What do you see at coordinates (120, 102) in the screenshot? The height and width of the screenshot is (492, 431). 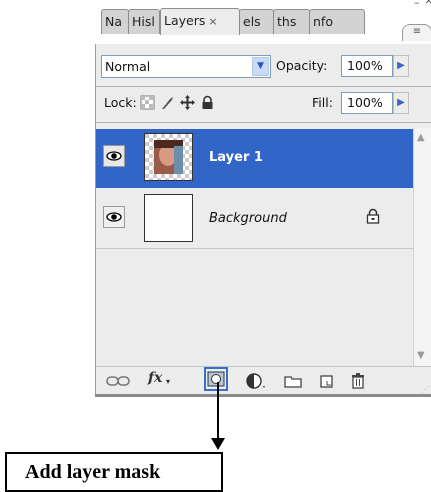 I see `lock-label: Lock:` at bounding box center [120, 102].